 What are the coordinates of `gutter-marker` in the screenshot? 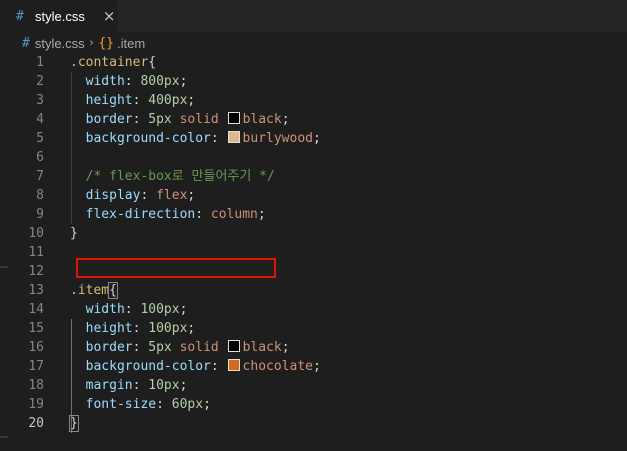 It's located at (4, 437).